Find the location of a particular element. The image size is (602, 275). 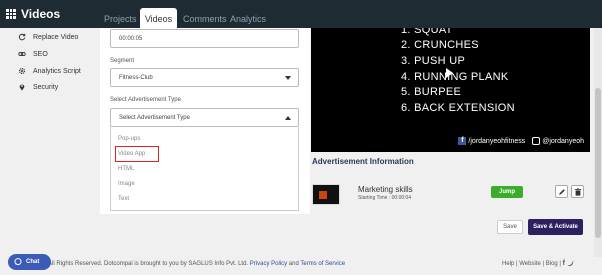

sidebar-item-analytics-script: Analytics Script is located at coordinates (49, 71).